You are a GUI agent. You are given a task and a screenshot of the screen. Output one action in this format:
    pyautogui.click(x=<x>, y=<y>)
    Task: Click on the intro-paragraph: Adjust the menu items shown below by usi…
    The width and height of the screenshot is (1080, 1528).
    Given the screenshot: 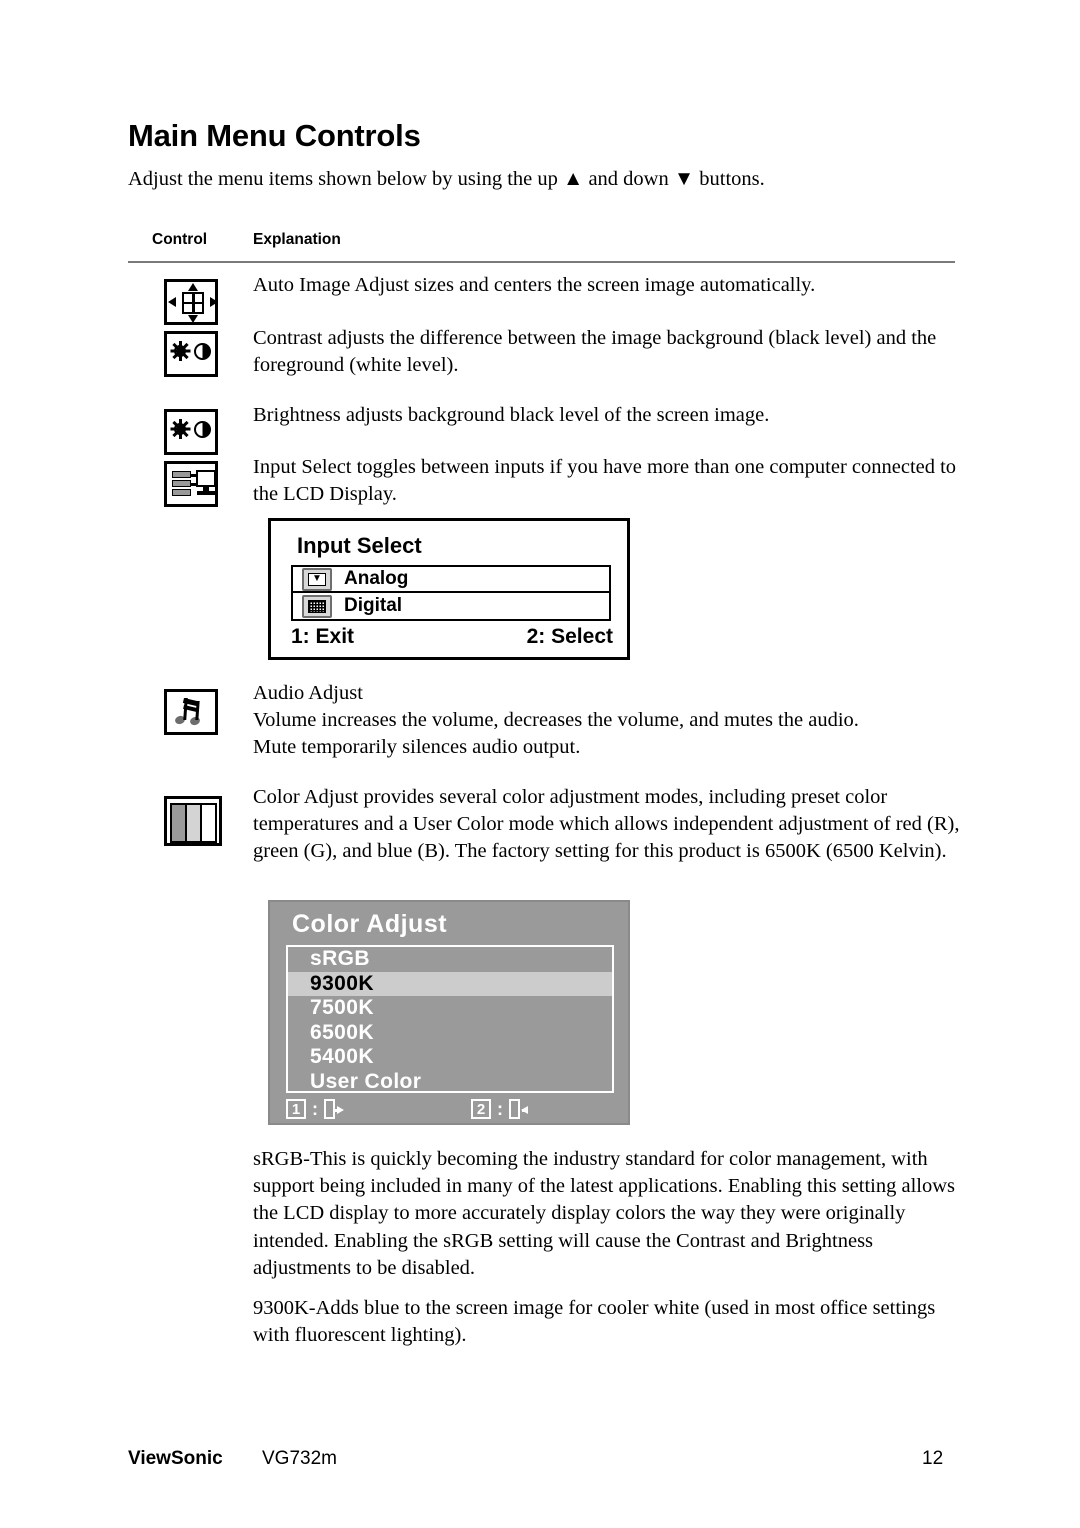 What is the action you would take?
    pyautogui.click(x=446, y=179)
    